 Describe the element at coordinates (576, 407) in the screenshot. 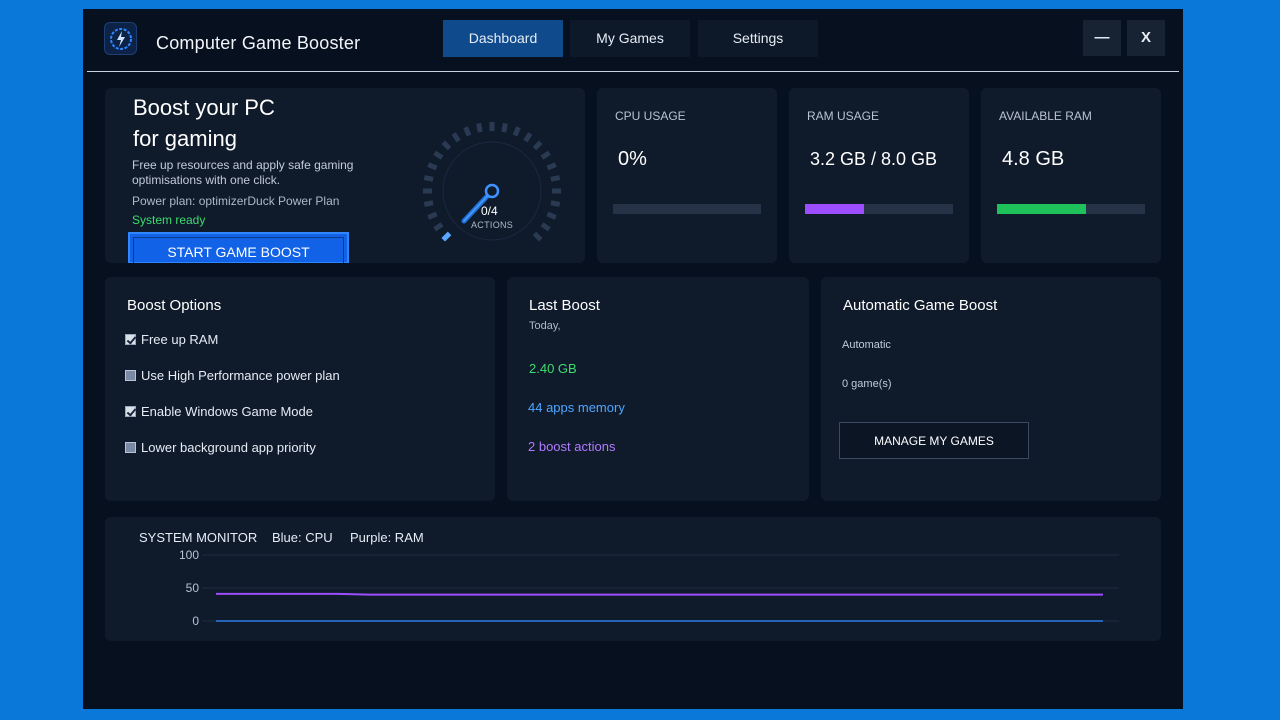

I see `last-boost-apps: 44 apps memory` at that location.